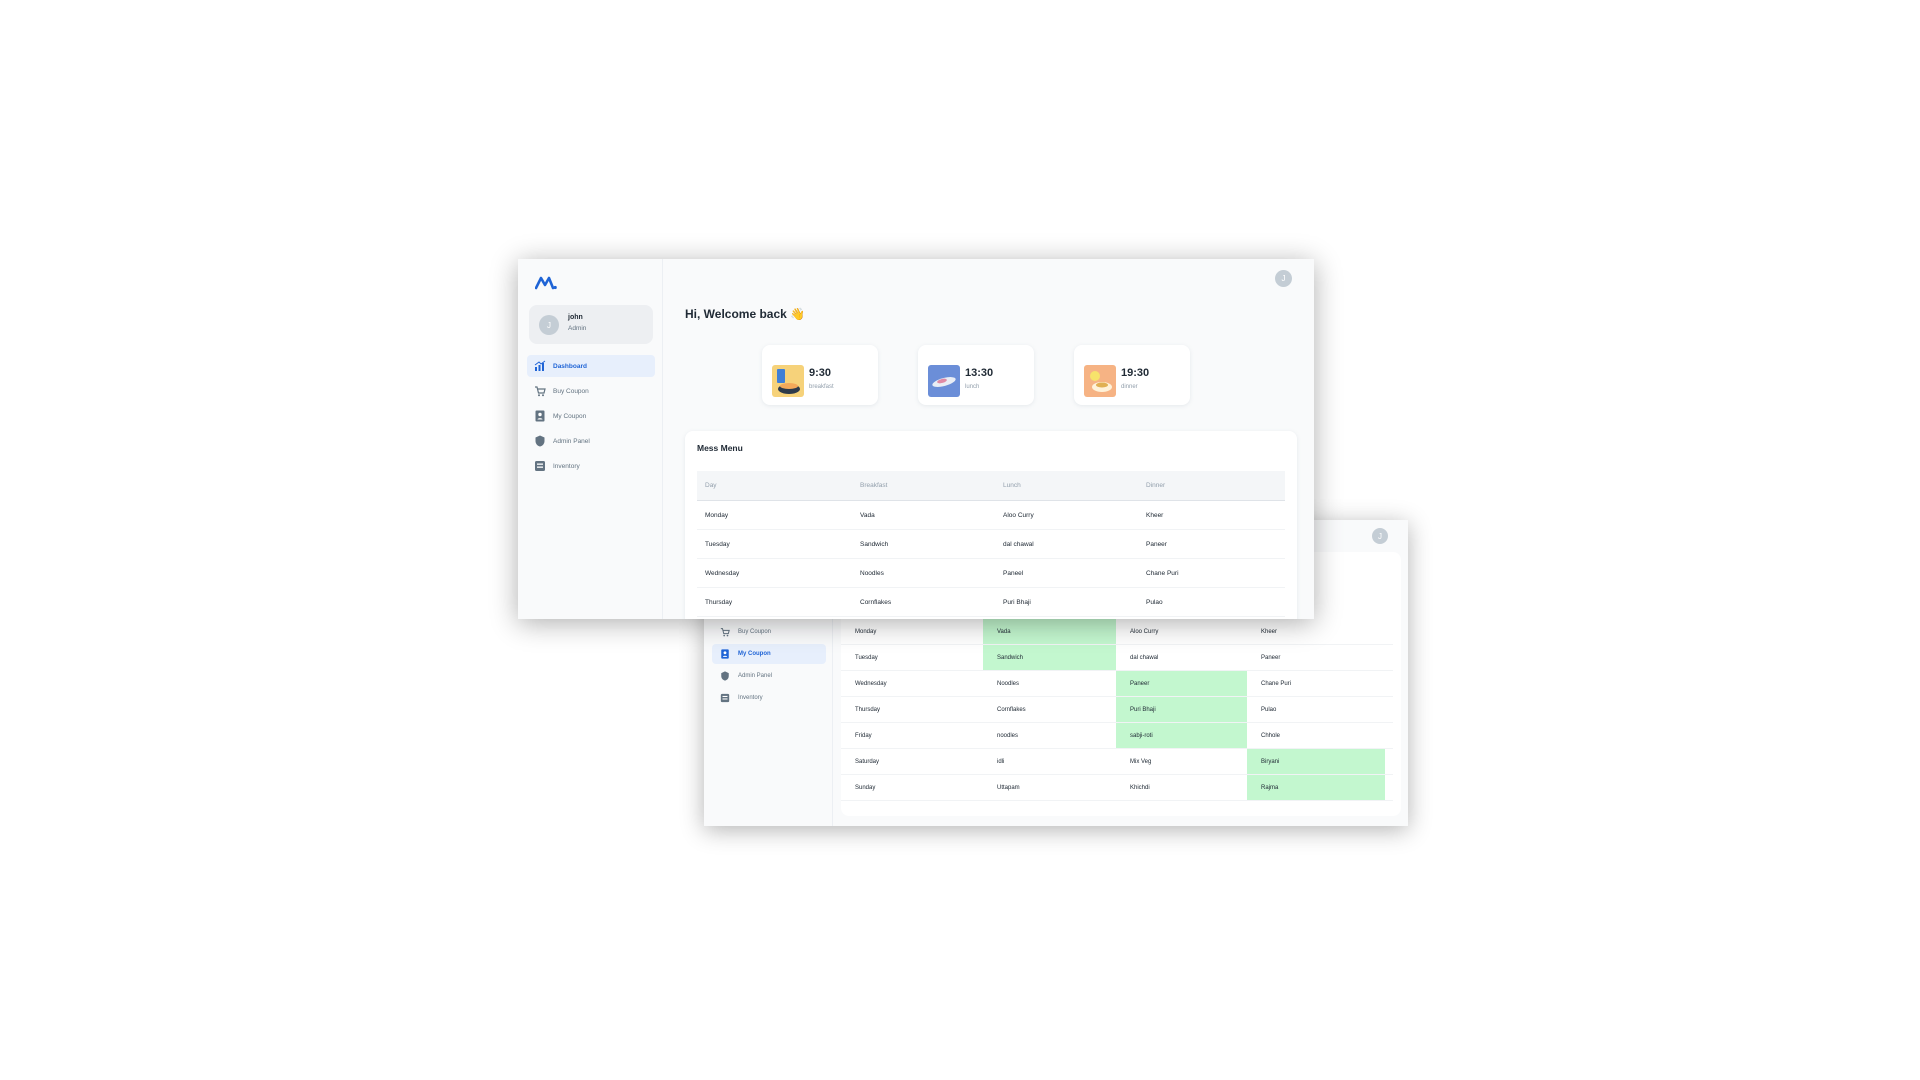 The height and width of the screenshot is (1080, 1920). What do you see at coordinates (1117, 788) in the screenshot?
I see `table-row: Sunday Uttapam Khichdi Rajma` at bounding box center [1117, 788].